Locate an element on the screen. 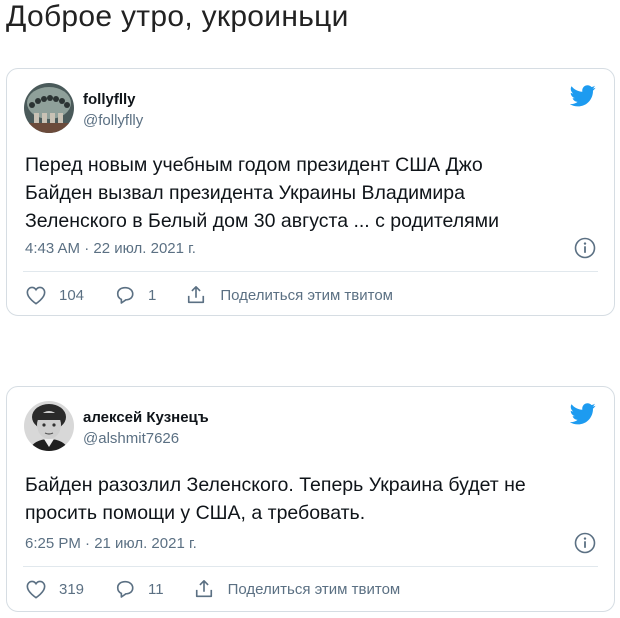  tweet-timestamp: 4:43 AM · 22 июл. 2021 г. is located at coordinates (110, 248).